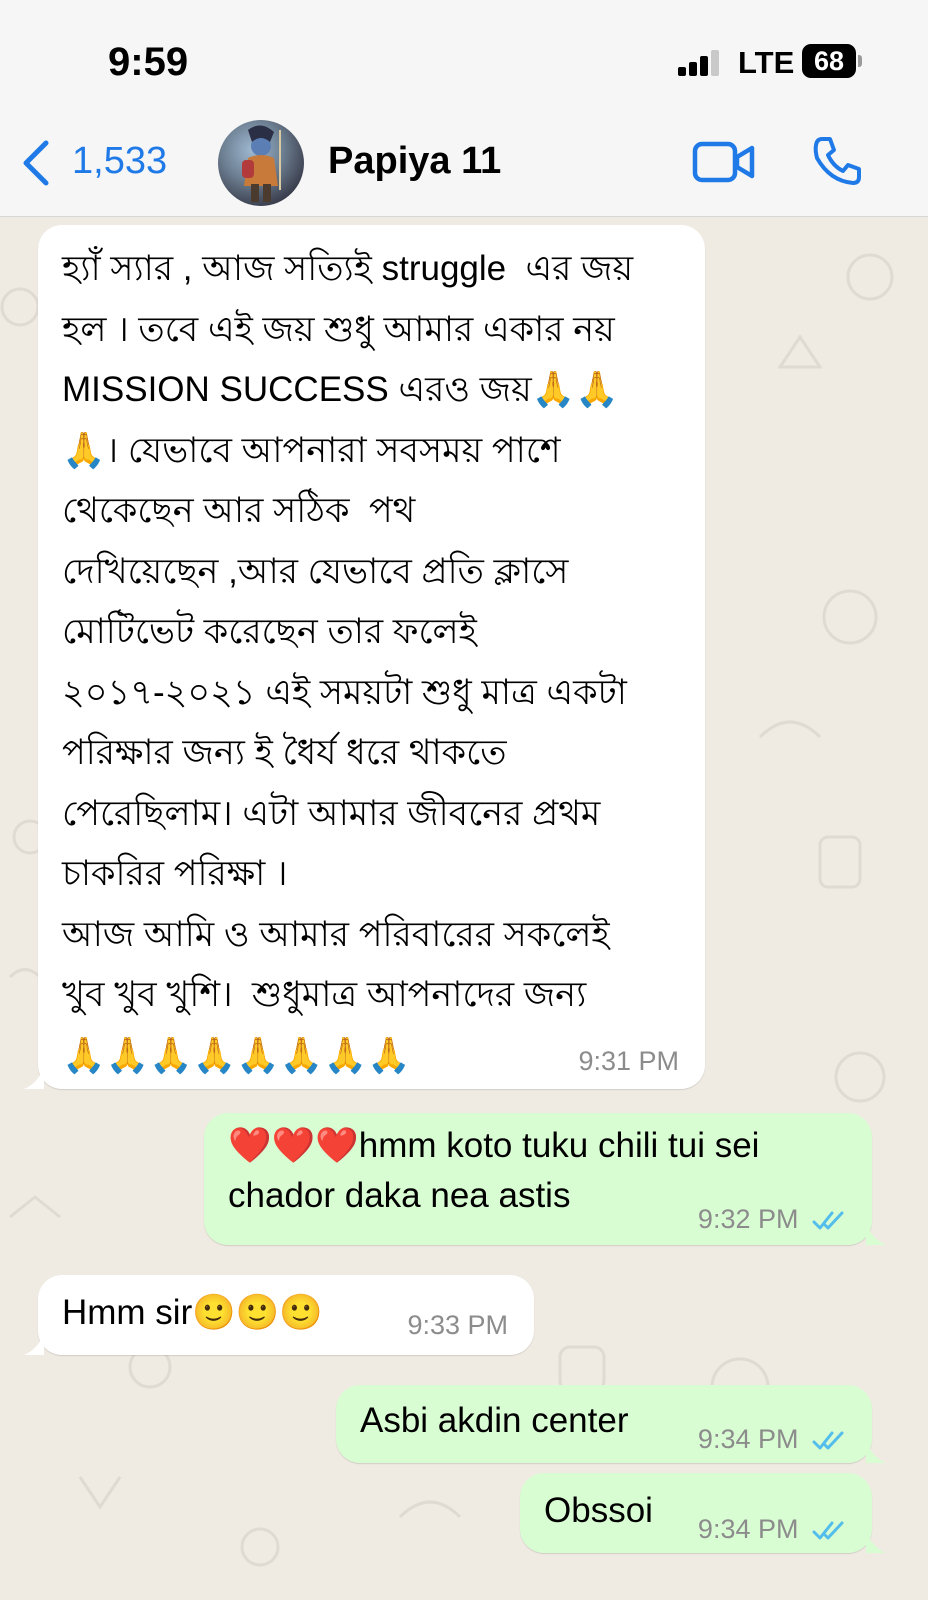 The width and height of the screenshot is (928, 1600). I want to click on back-button-unread-count: 1,533, so click(119, 161).